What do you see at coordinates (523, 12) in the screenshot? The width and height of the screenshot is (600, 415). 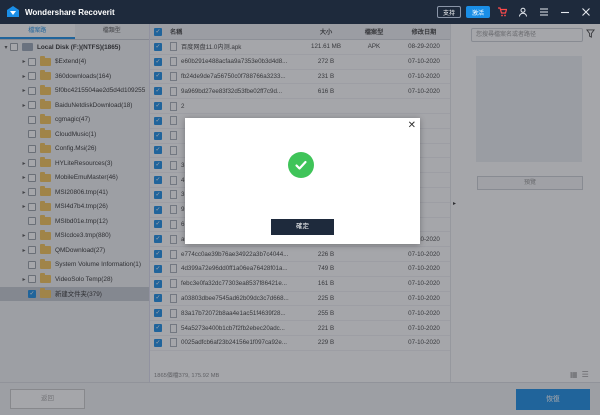 I see `user-icon` at bounding box center [523, 12].